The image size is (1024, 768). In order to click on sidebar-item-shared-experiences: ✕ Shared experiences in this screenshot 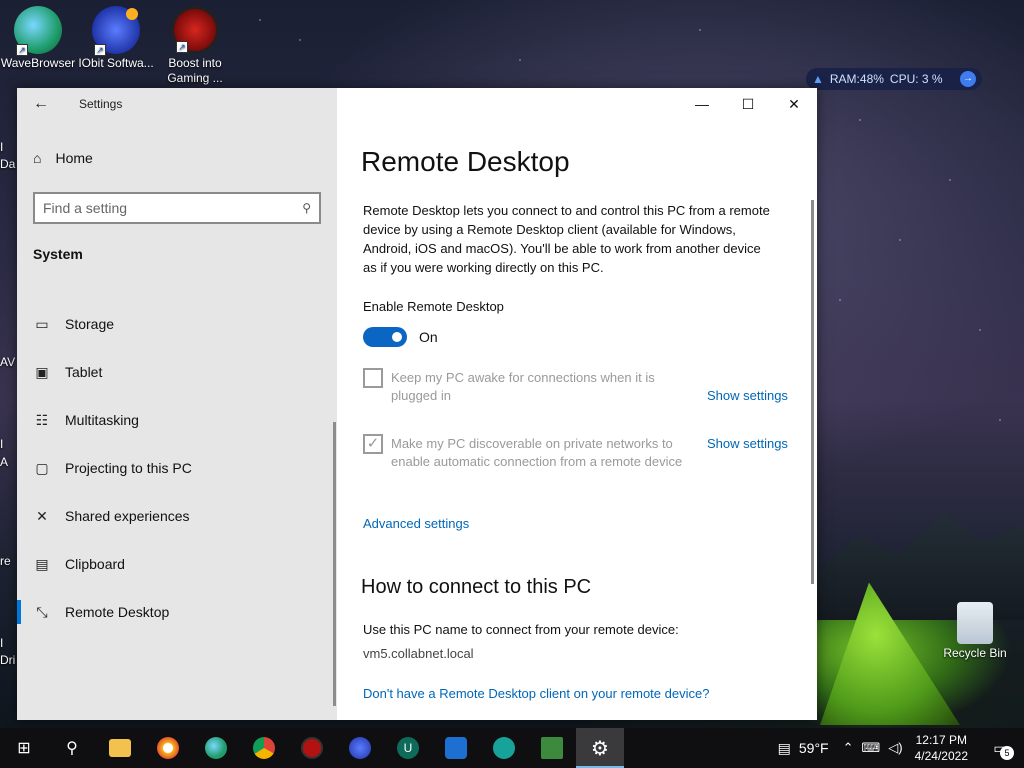, I will do `click(177, 516)`.